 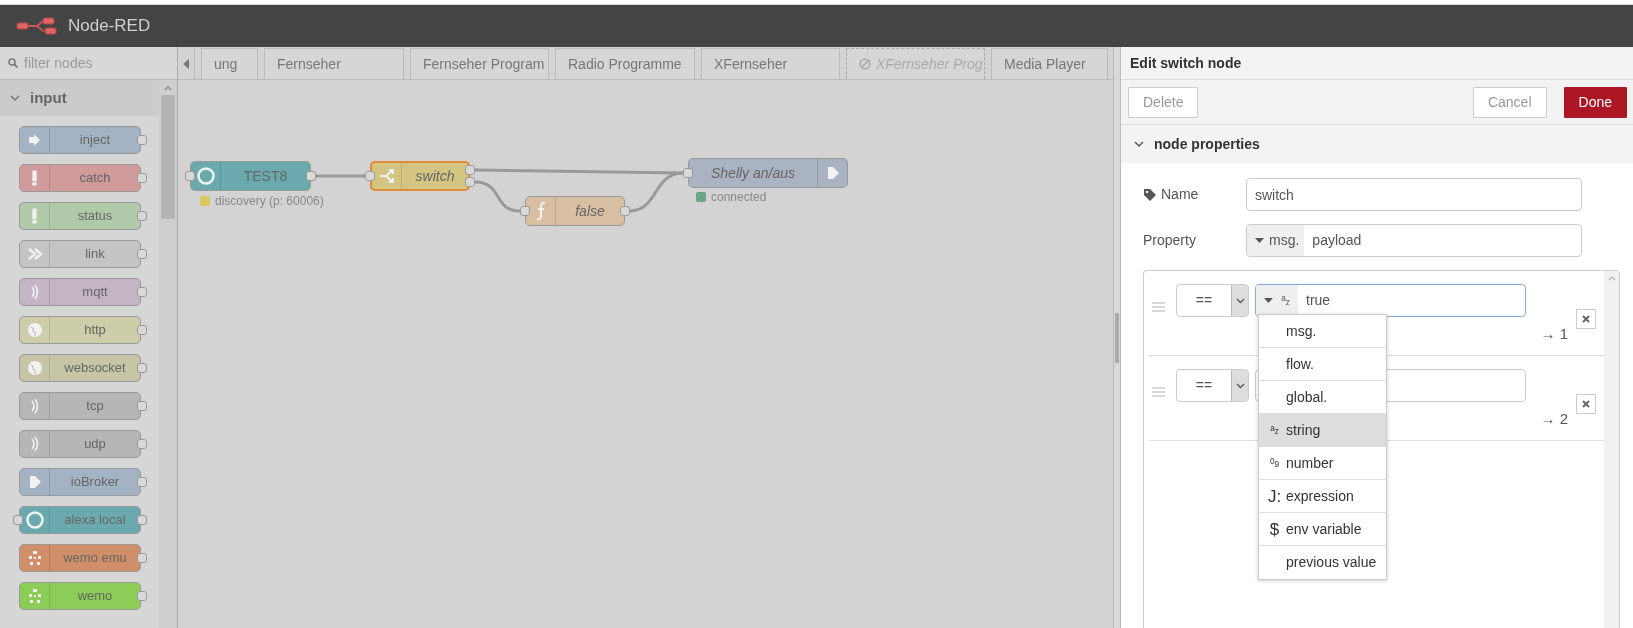 What do you see at coordinates (1377, 63) in the screenshot?
I see `panel-title: Edit switch node` at bounding box center [1377, 63].